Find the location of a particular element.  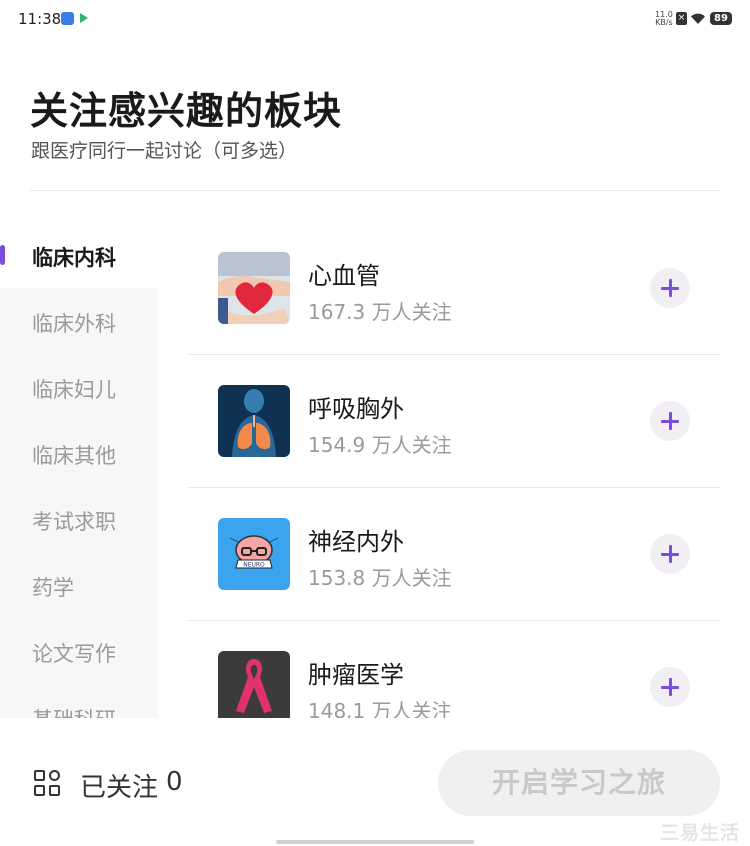

sidebar-item-basic-research: 基础科研 is located at coordinates (79, 701).